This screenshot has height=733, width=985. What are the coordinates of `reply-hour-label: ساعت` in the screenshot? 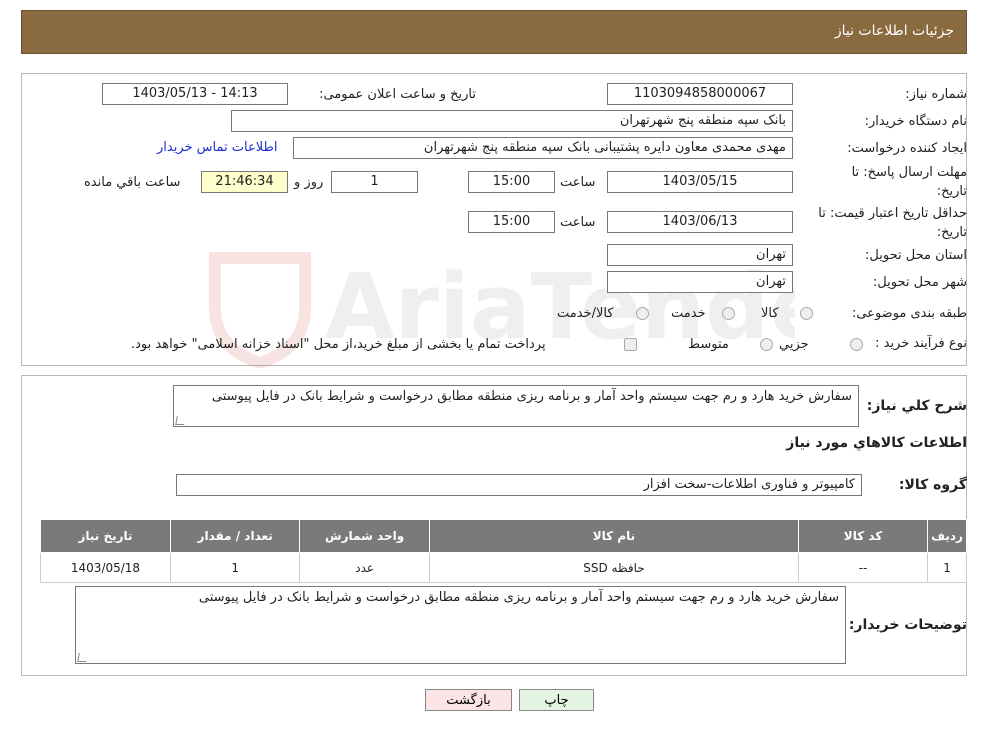 It's located at (578, 182).